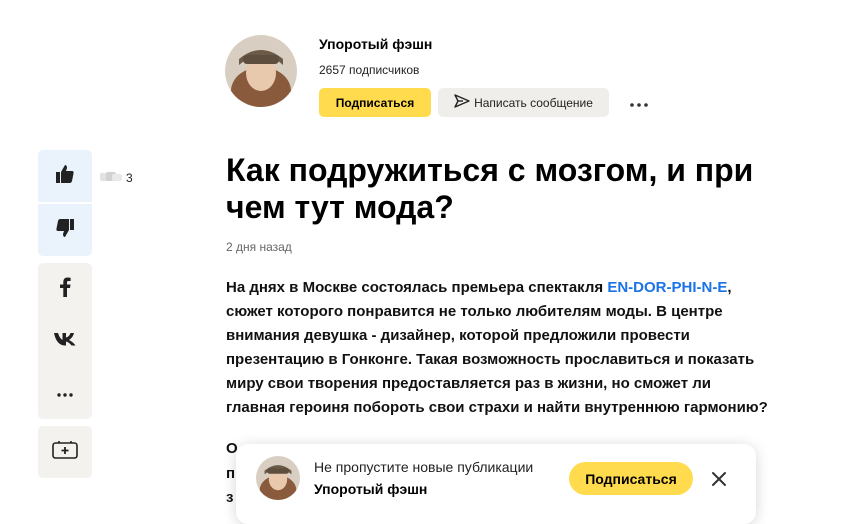 The height and width of the screenshot is (524, 861). Describe the element at coordinates (667, 287) in the screenshot. I see `play-link: EN-DOR-PHI-N-E` at that location.